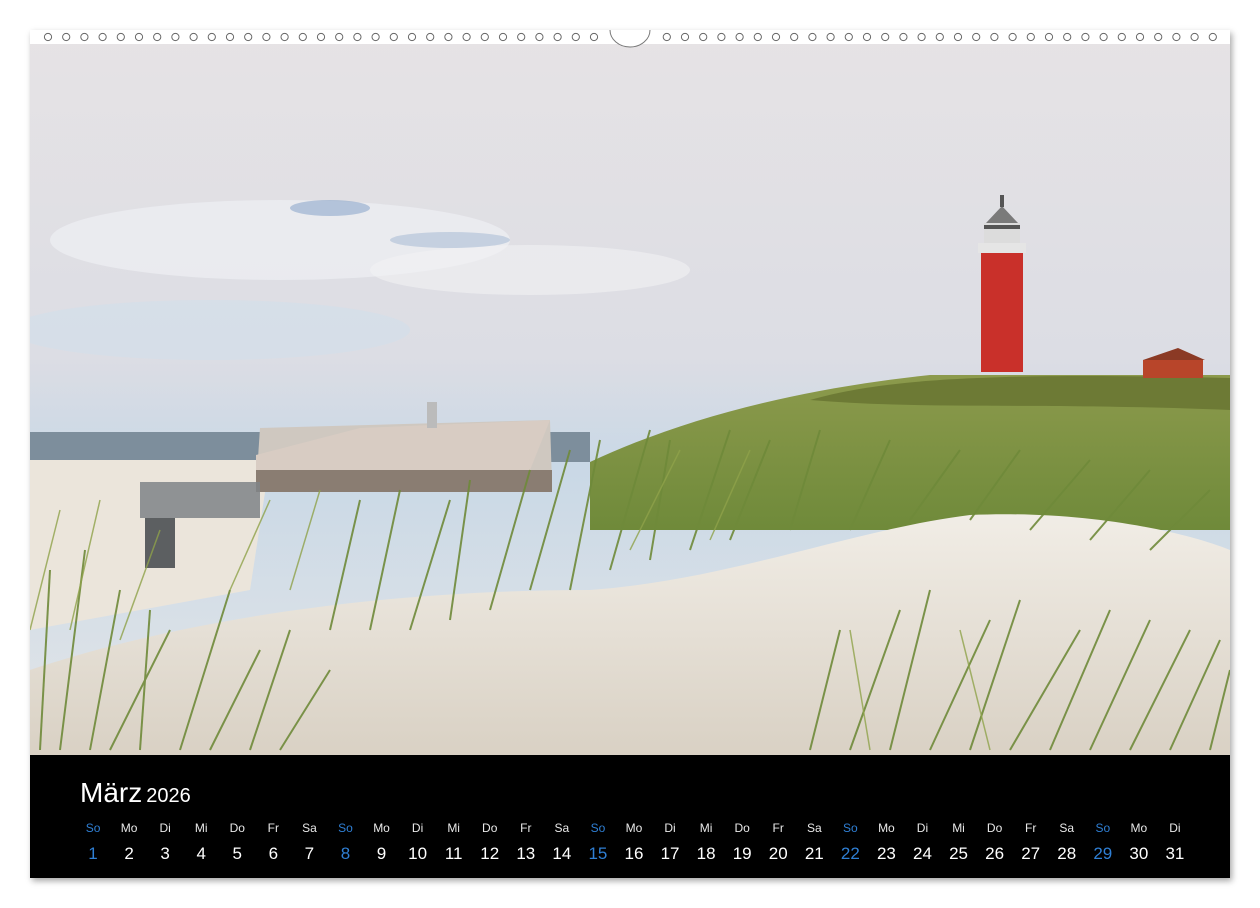 This screenshot has height=908, width=1260. I want to click on day-cell: Fr 20, so click(778, 844).